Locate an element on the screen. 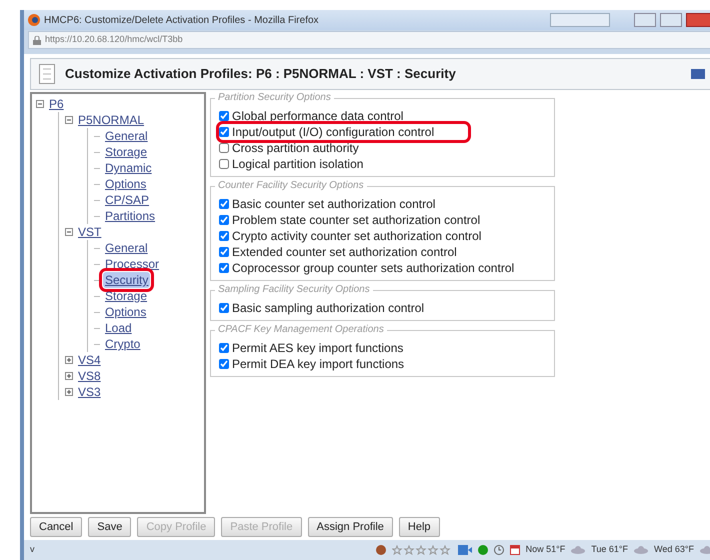 This screenshot has height=560, width=710. url-text: https://10.20.68.120/hmc/wcl/T3bb is located at coordinates (114, 39).